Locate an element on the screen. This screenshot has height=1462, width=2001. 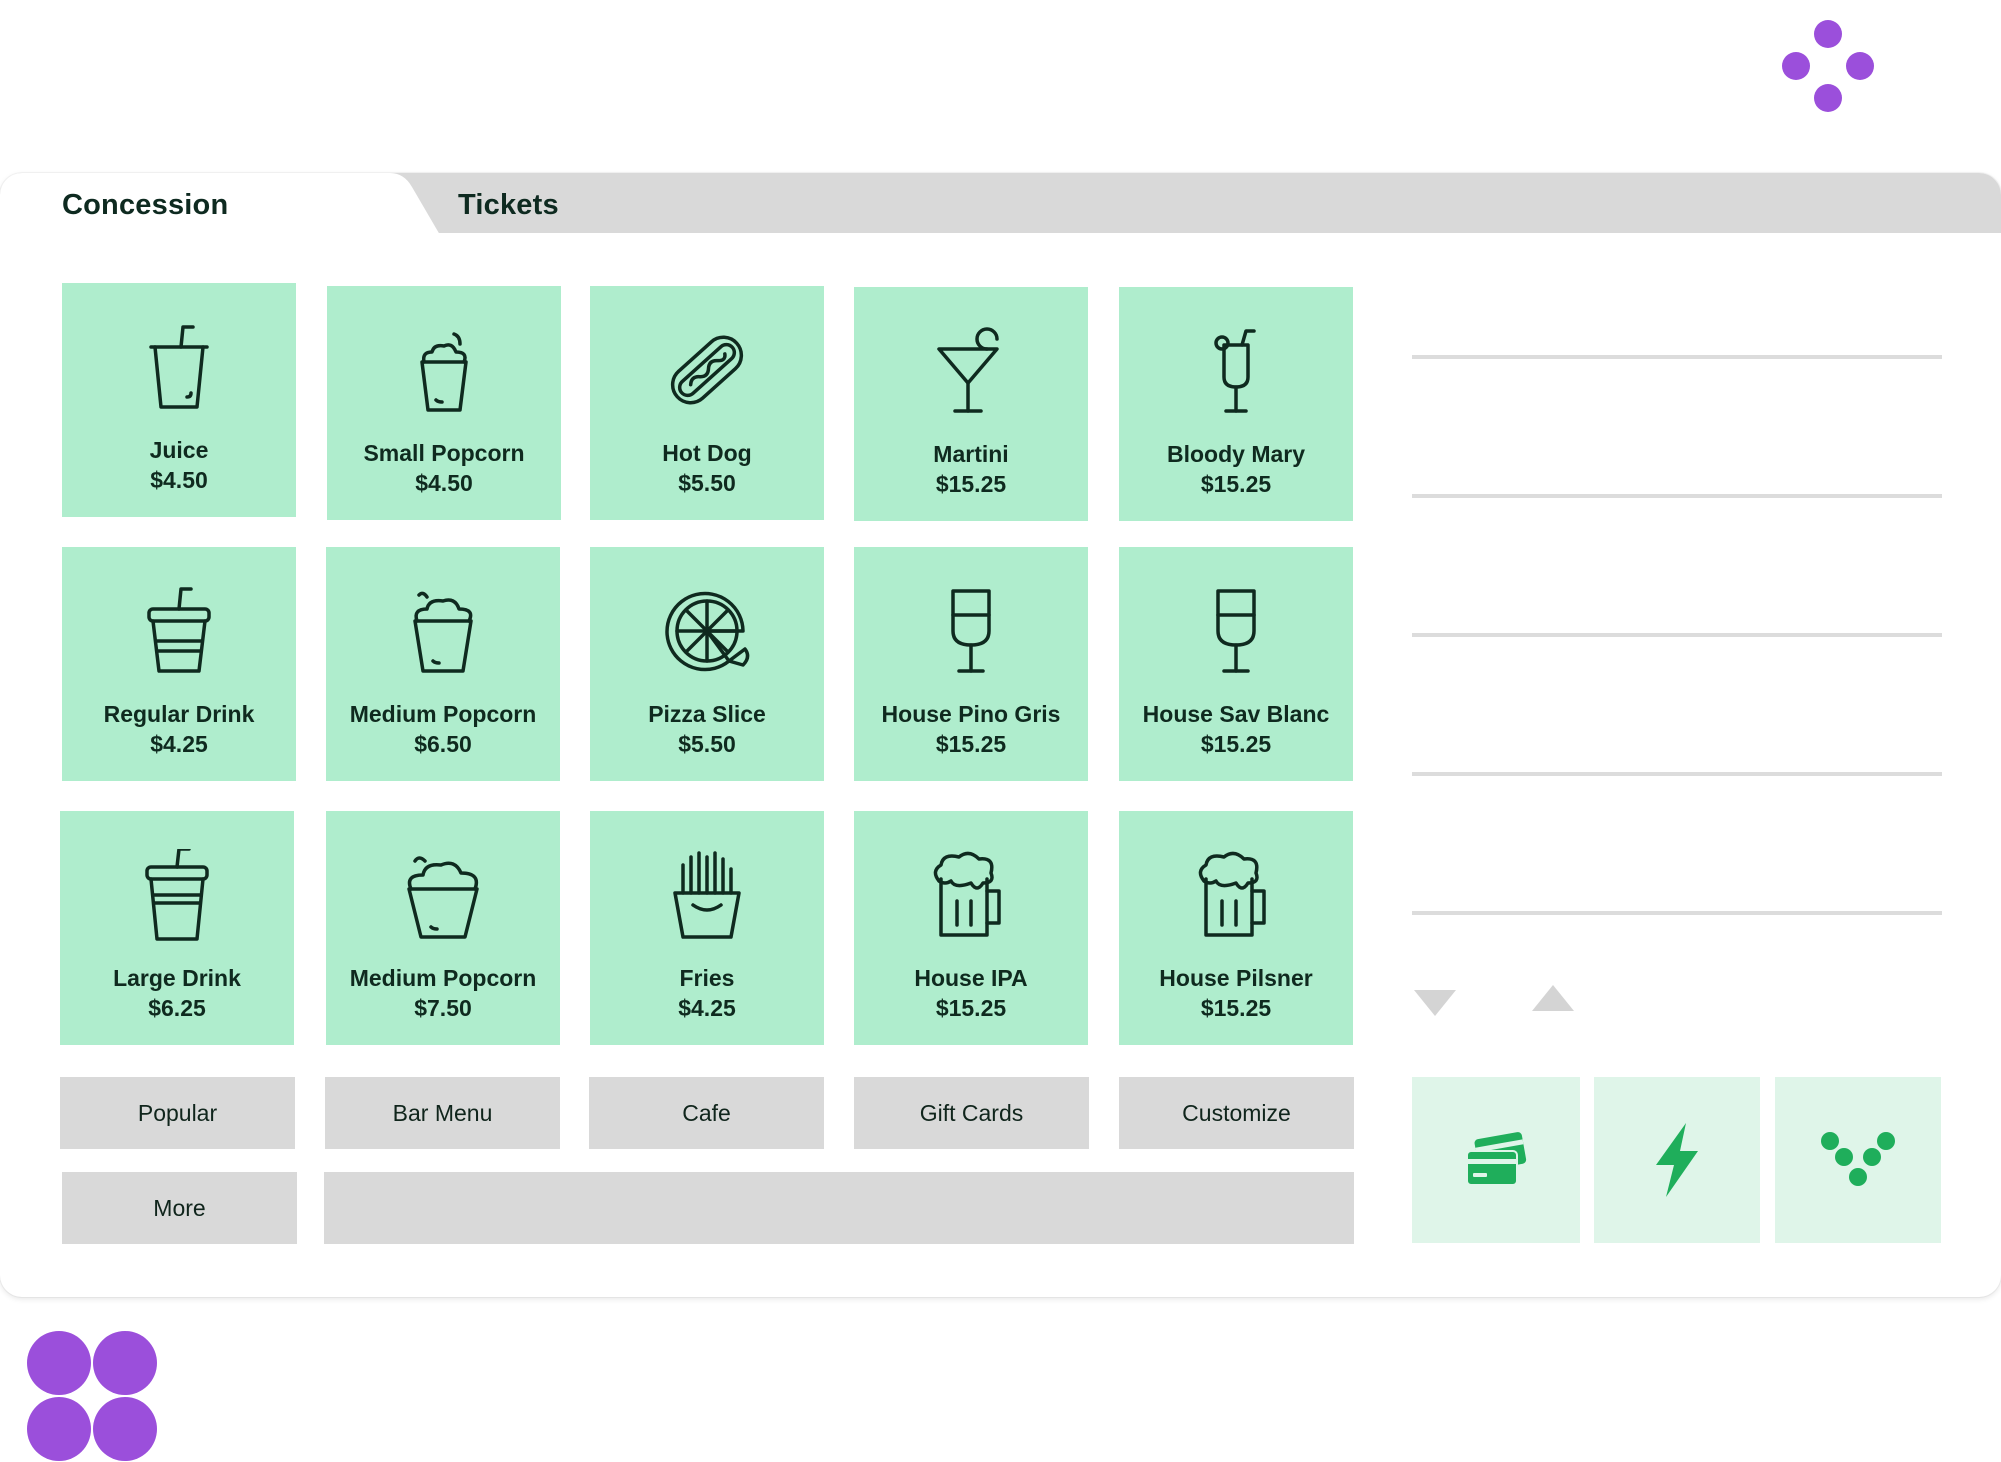
menu-item-tile: Medium Popcorn $7.50 is located at coordinates (443, 928).